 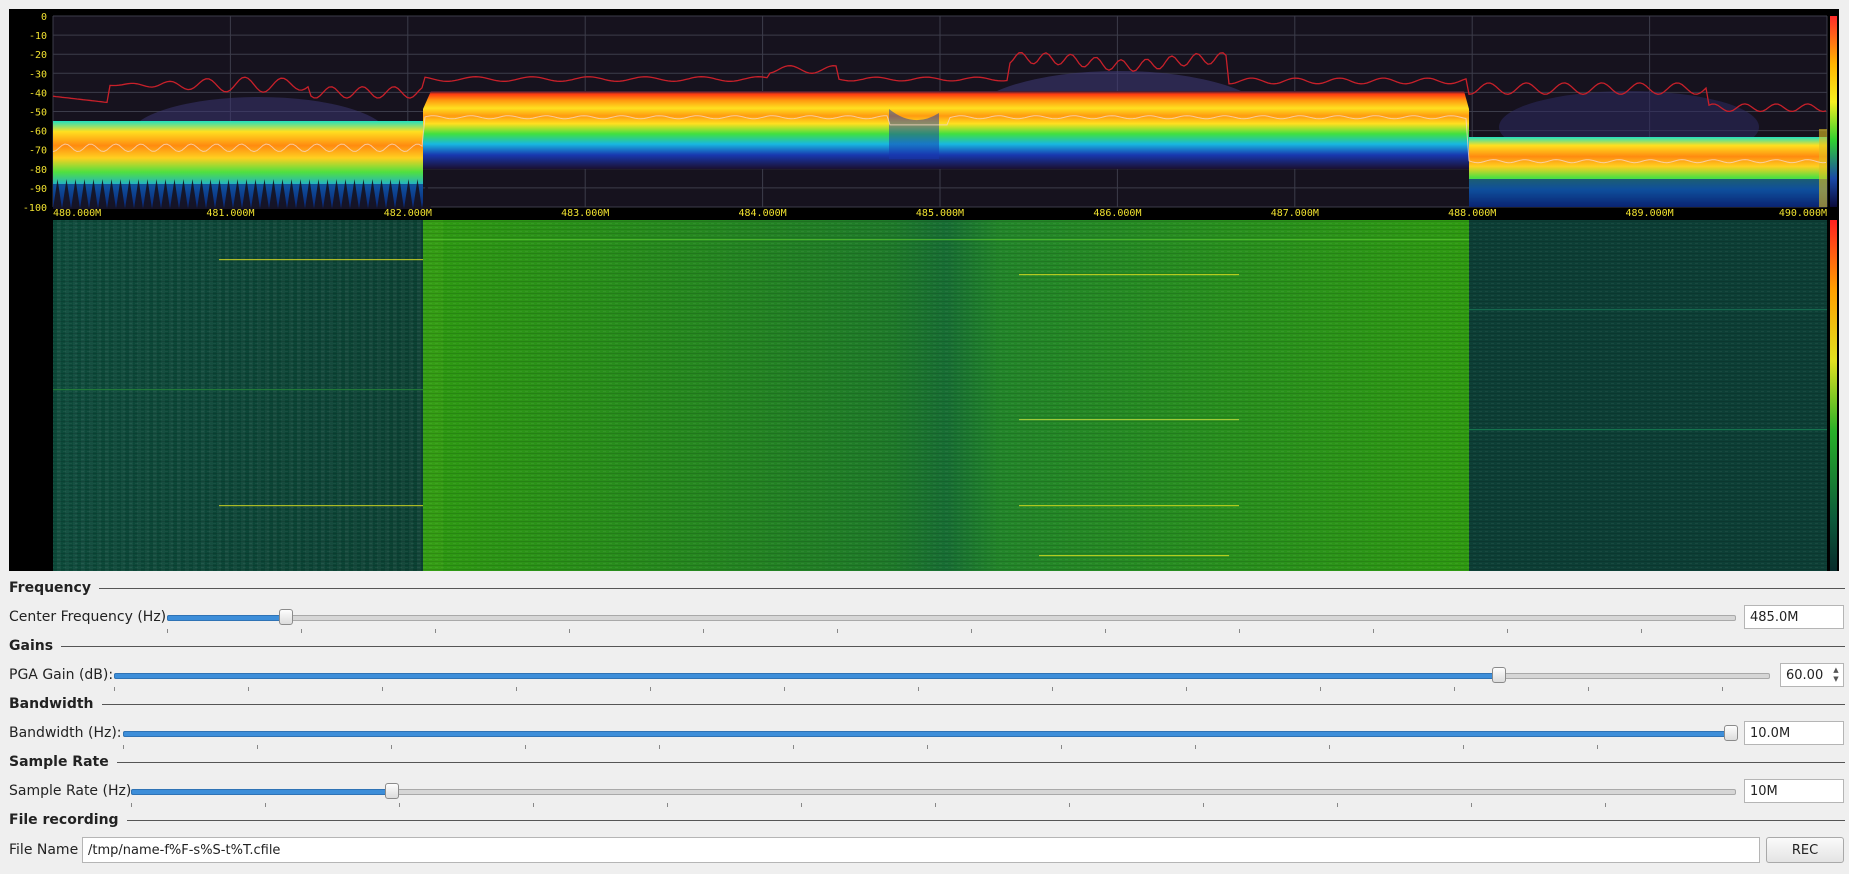 I want to click on y-tick-label: -50, so click(x=38, y=113).